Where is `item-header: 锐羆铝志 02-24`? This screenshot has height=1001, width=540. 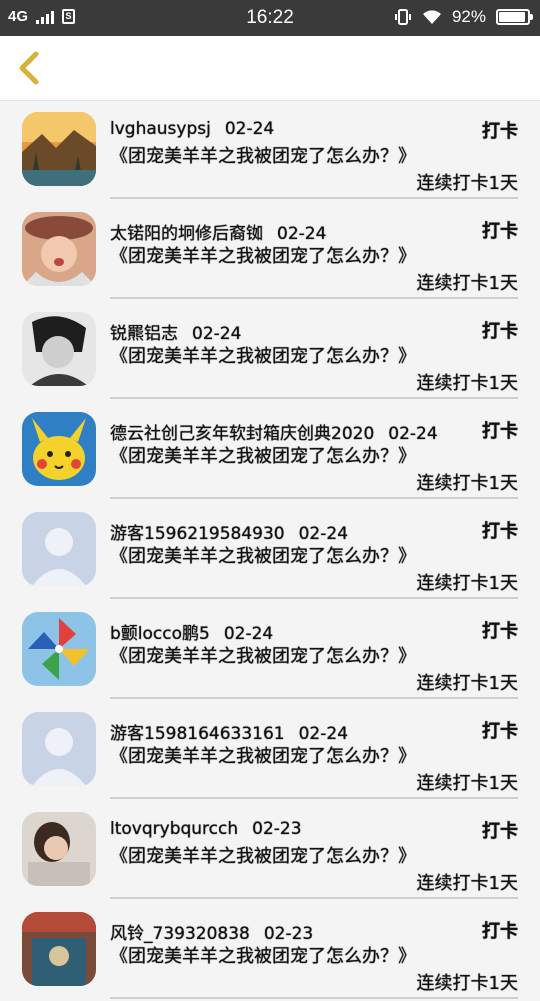 item-header: 锐羆铝志 02-24 is located at coordinates (314, 332).